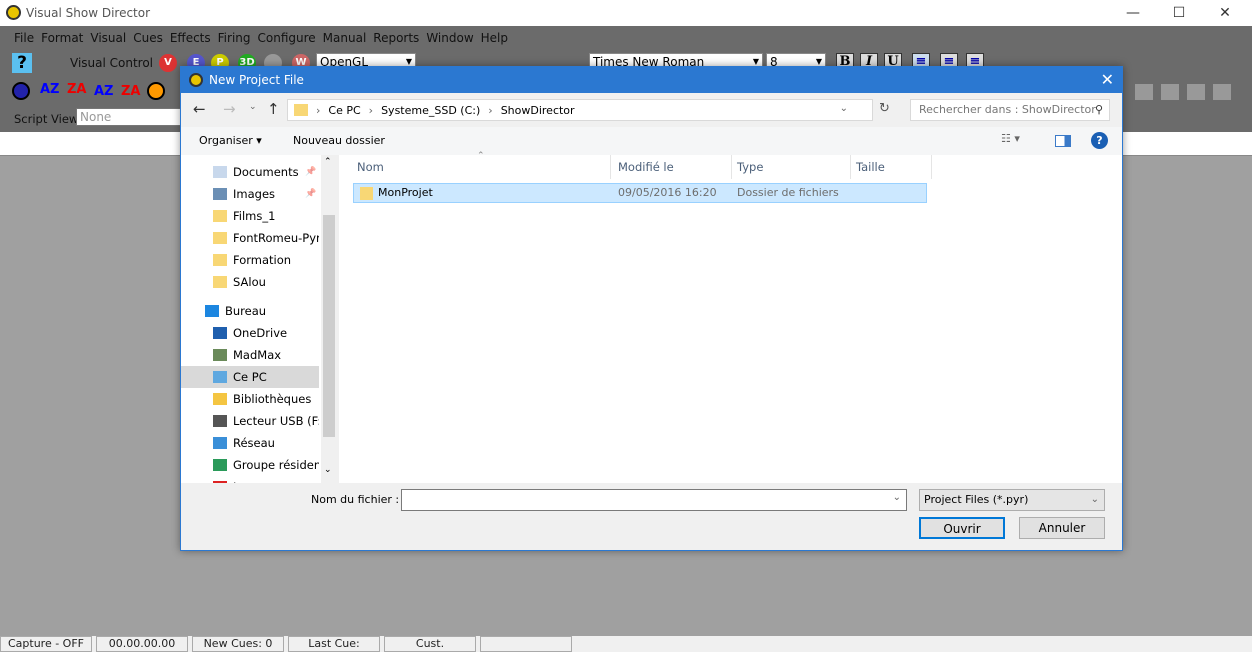 This screenshot has height=652, width=1252. I want to click on refresh-icon: ↻, so click(884, 108).